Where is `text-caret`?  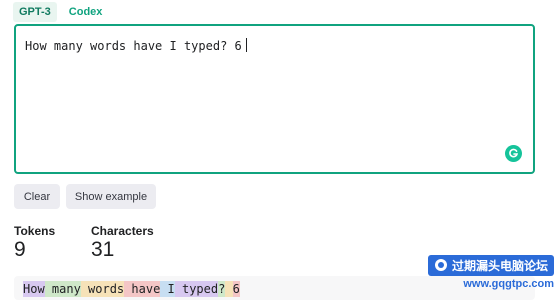 text-caret is located at coordinates (246, 45).